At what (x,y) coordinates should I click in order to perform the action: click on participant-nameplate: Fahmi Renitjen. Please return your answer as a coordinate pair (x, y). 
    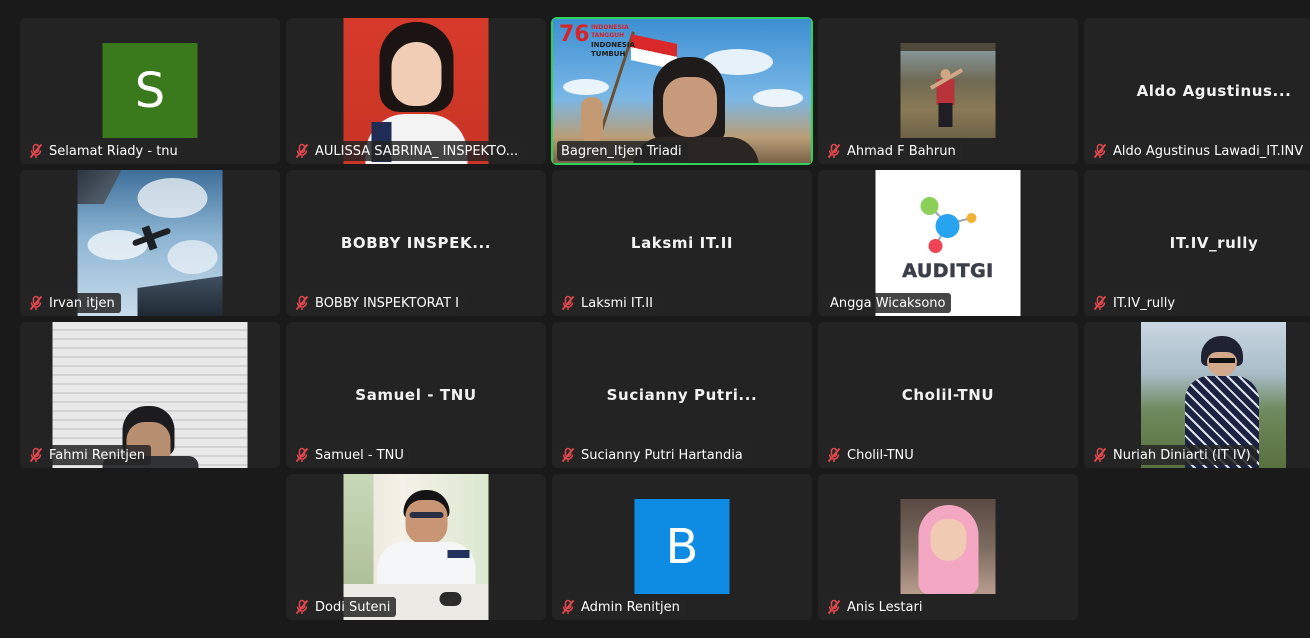
    Looking at the image, I should click on (88, 455).